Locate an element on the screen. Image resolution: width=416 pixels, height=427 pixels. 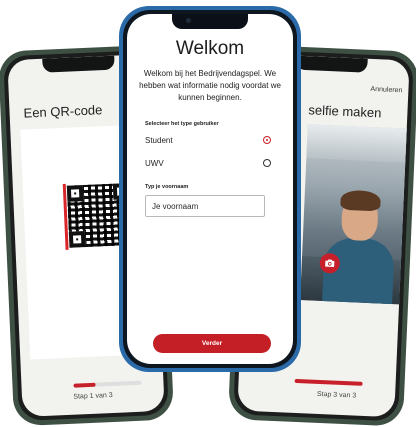
screen-title: Een QR-code is located at coordinates (63, 111).